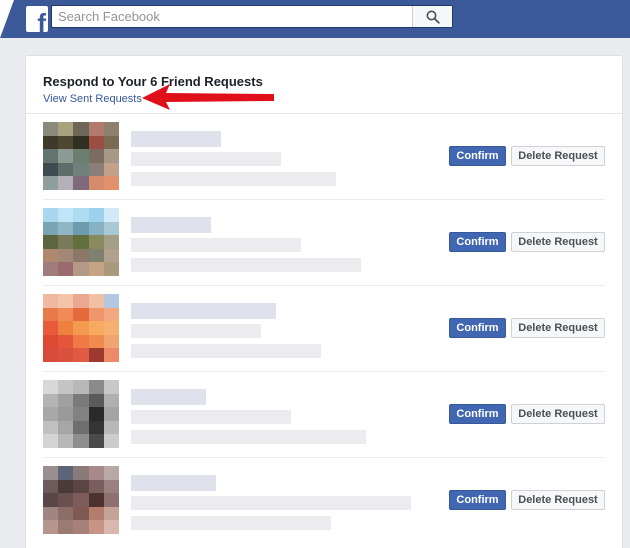  I want to click on search-box, so click(252, 16).